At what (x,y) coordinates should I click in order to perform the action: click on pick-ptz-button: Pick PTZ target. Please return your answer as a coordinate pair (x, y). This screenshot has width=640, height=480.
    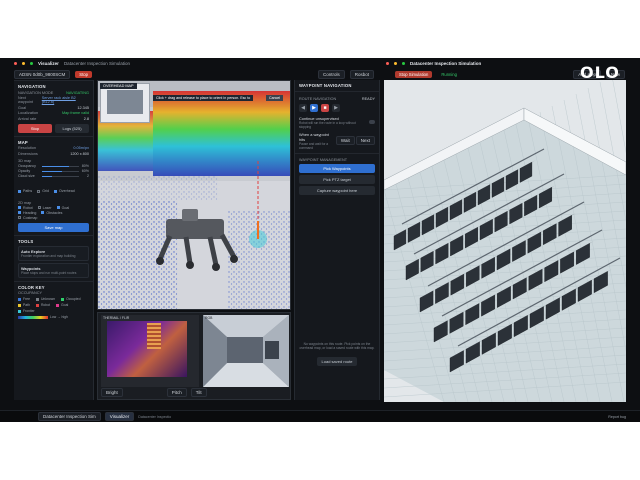
    Looking at the image, I should click on (337, 179).